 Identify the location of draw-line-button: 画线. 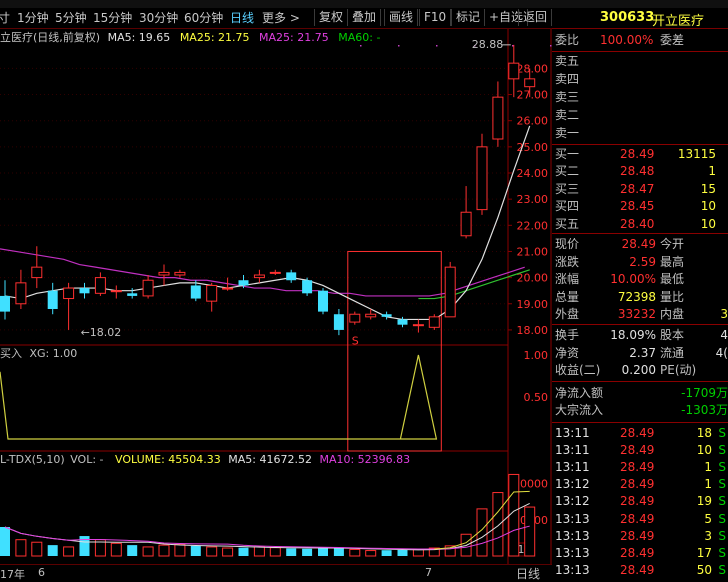
(401, 17).